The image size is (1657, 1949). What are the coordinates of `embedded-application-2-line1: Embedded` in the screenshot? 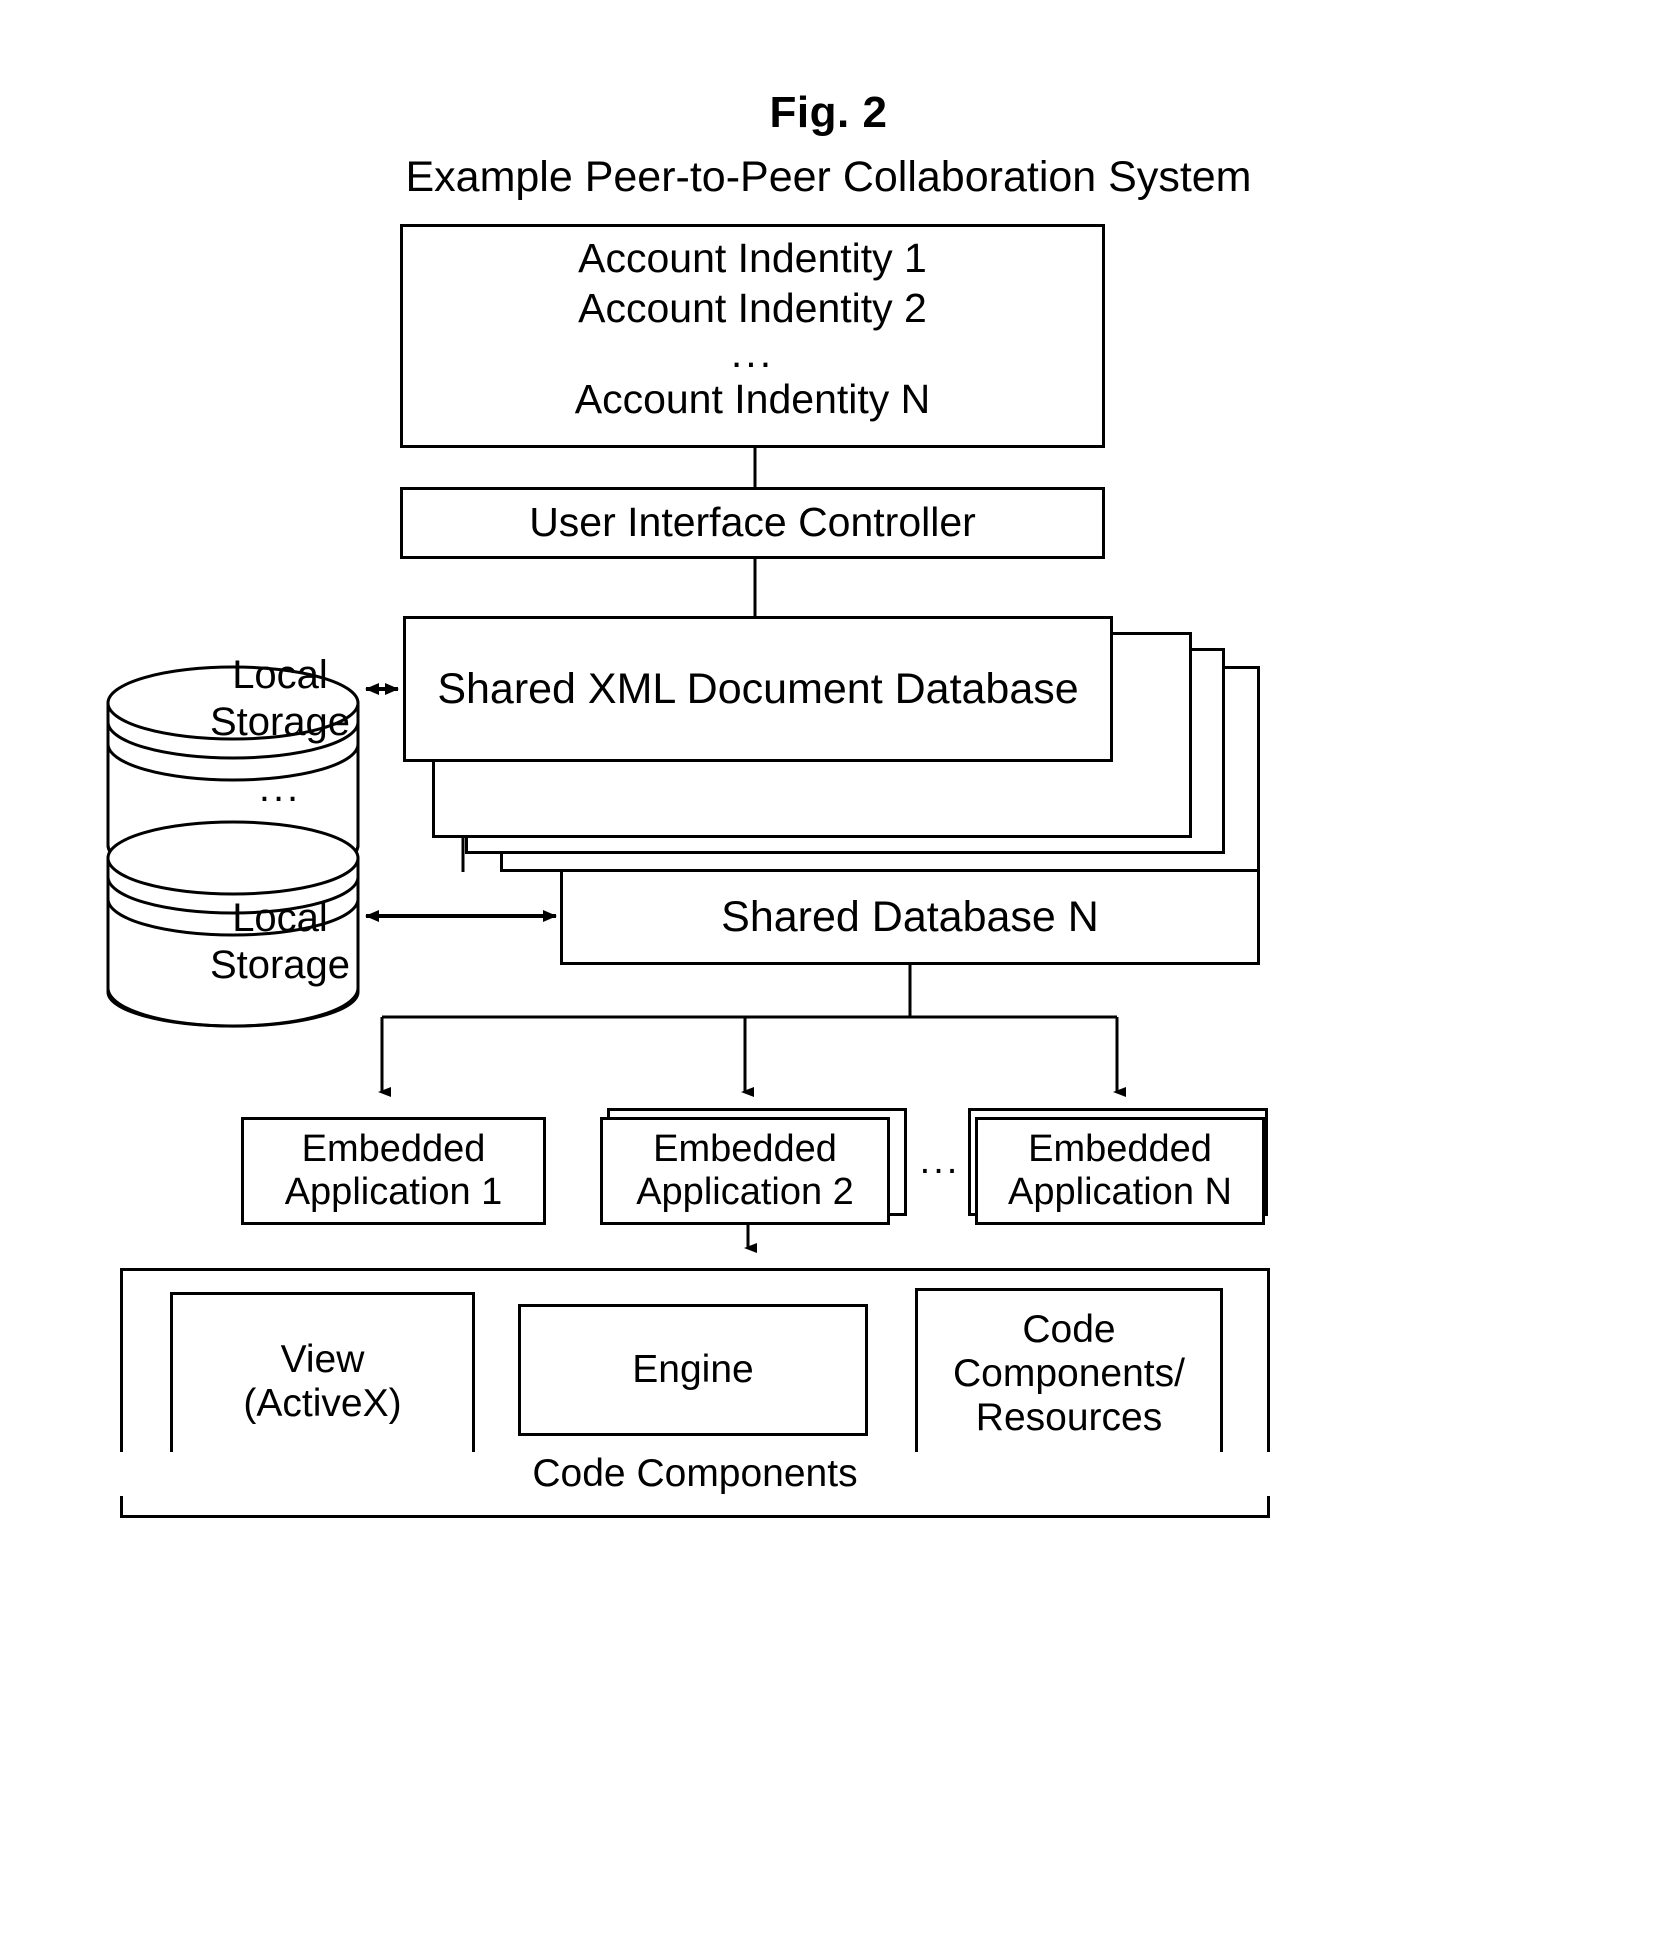 It's located at (745, 1148).